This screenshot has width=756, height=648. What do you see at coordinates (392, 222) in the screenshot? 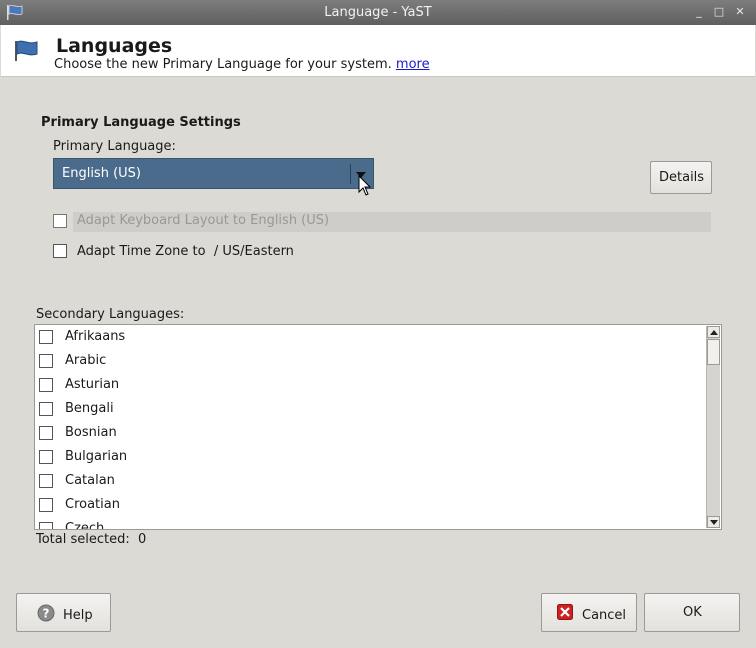
I see `adapt-keyboard-row: Adapt Keyboard Layout to English (US)` at bounding box center [392, 222].